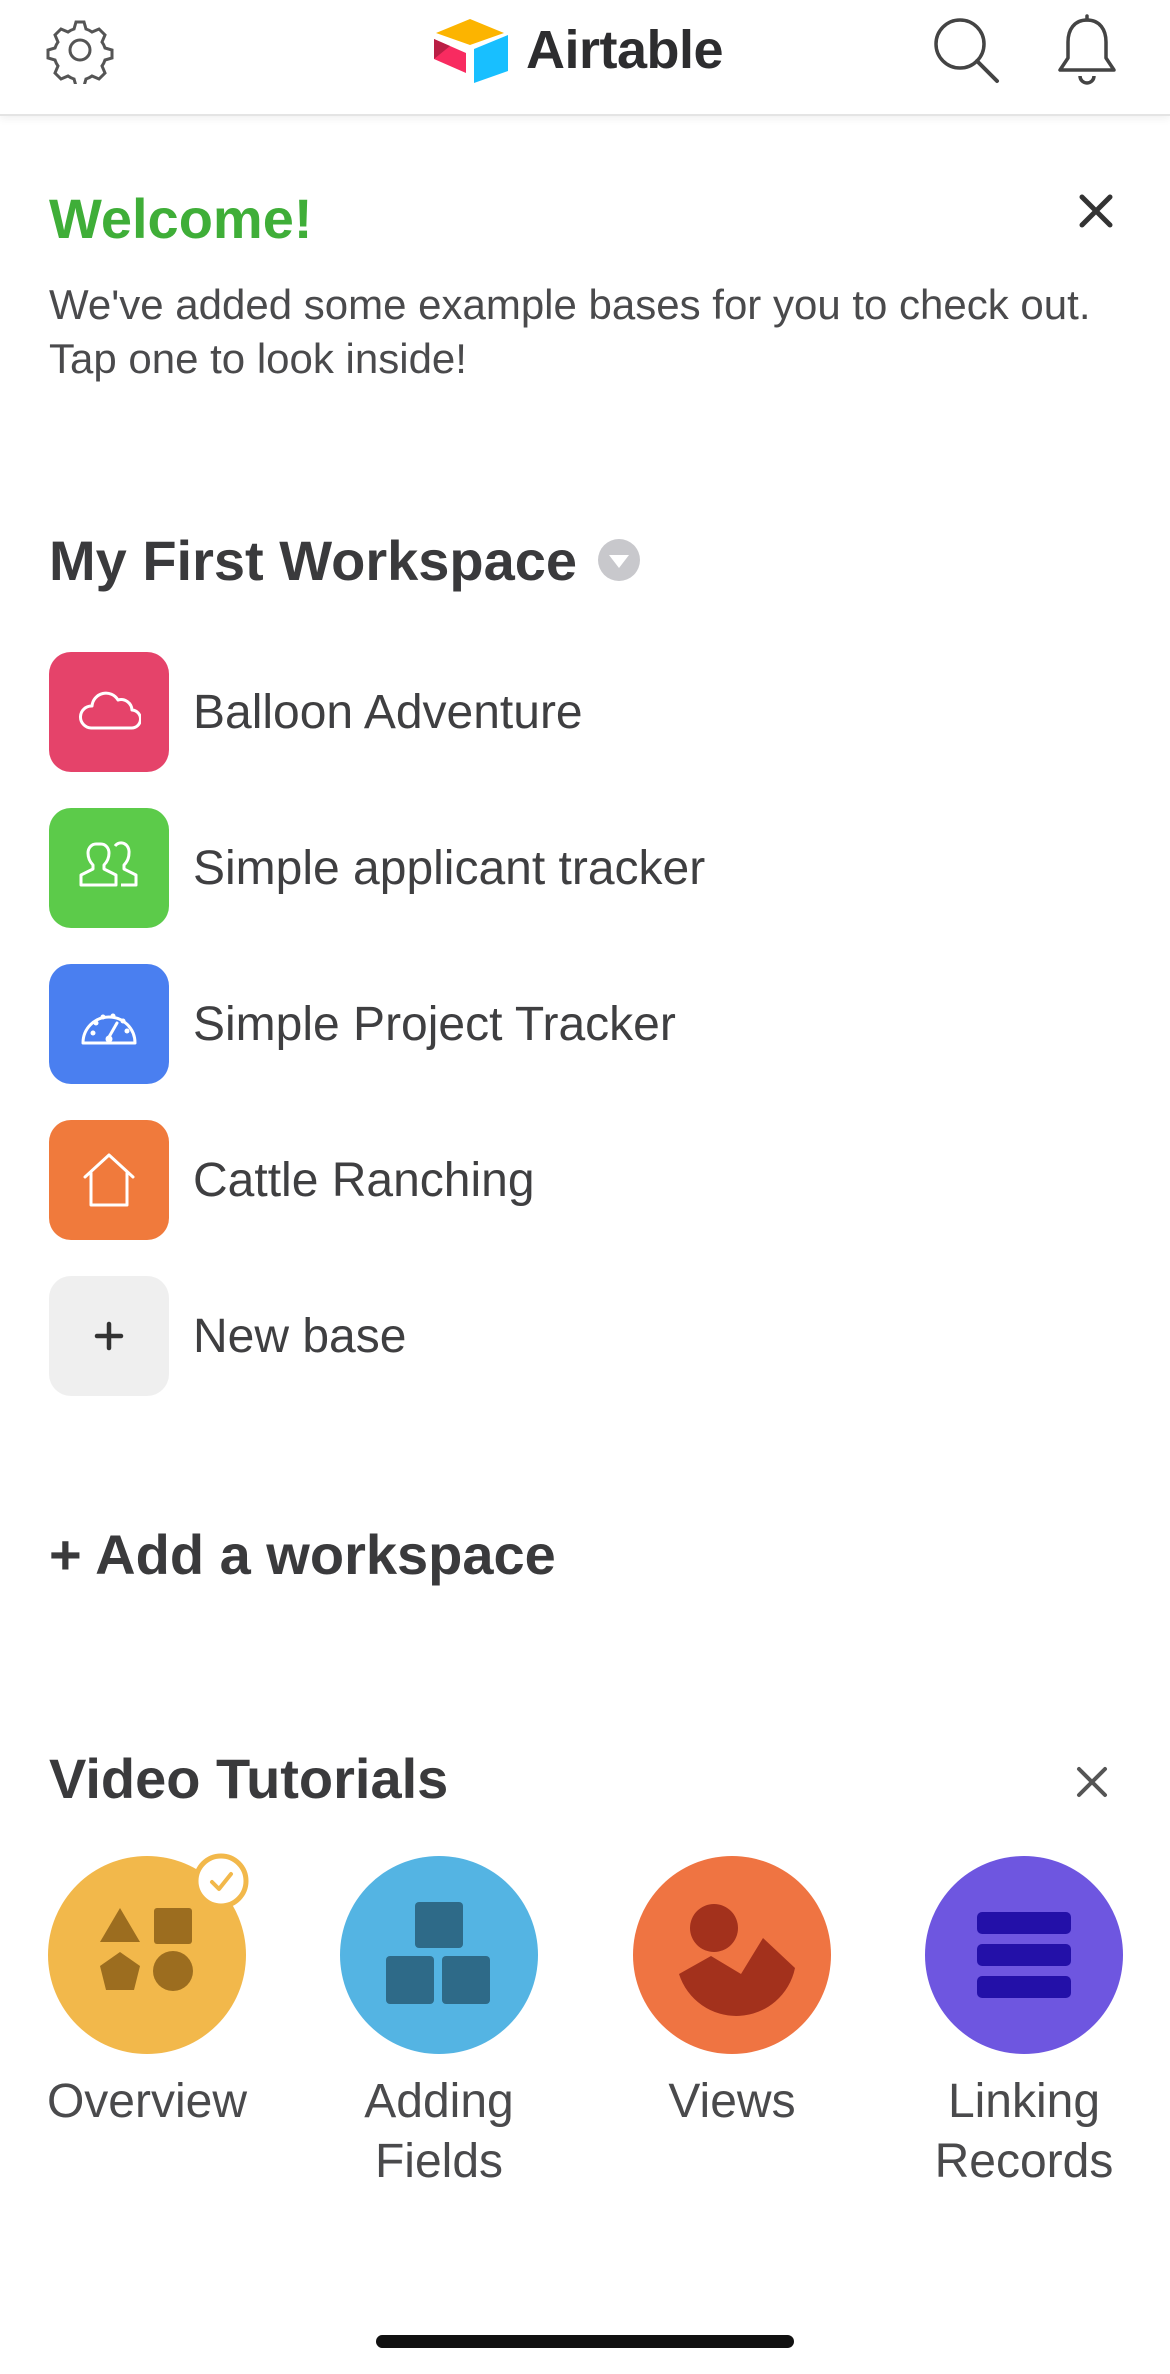  I want to click on add-workspace-button: + Add a workspace, so click(302, 1554).